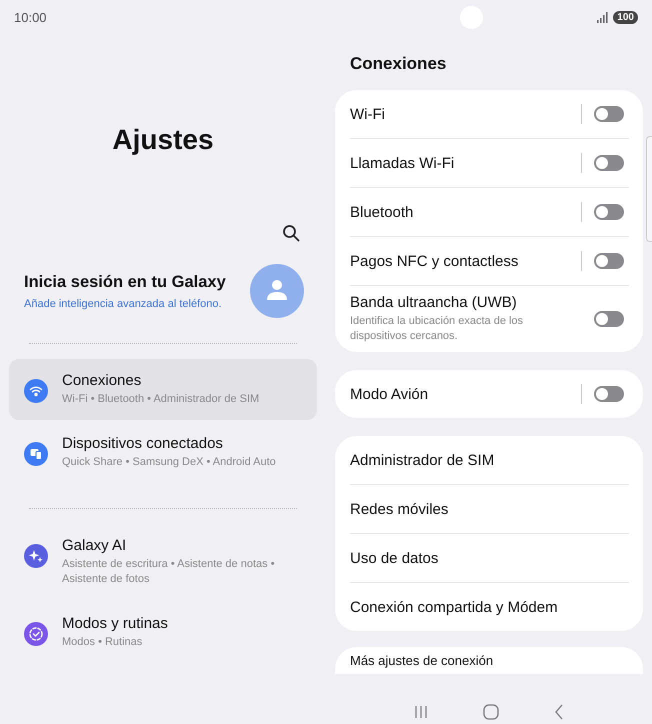 The height and width of the screenshot is (724, 652). I want to click on setting-row: Conexión compartida y Módem, so click(489, 607).